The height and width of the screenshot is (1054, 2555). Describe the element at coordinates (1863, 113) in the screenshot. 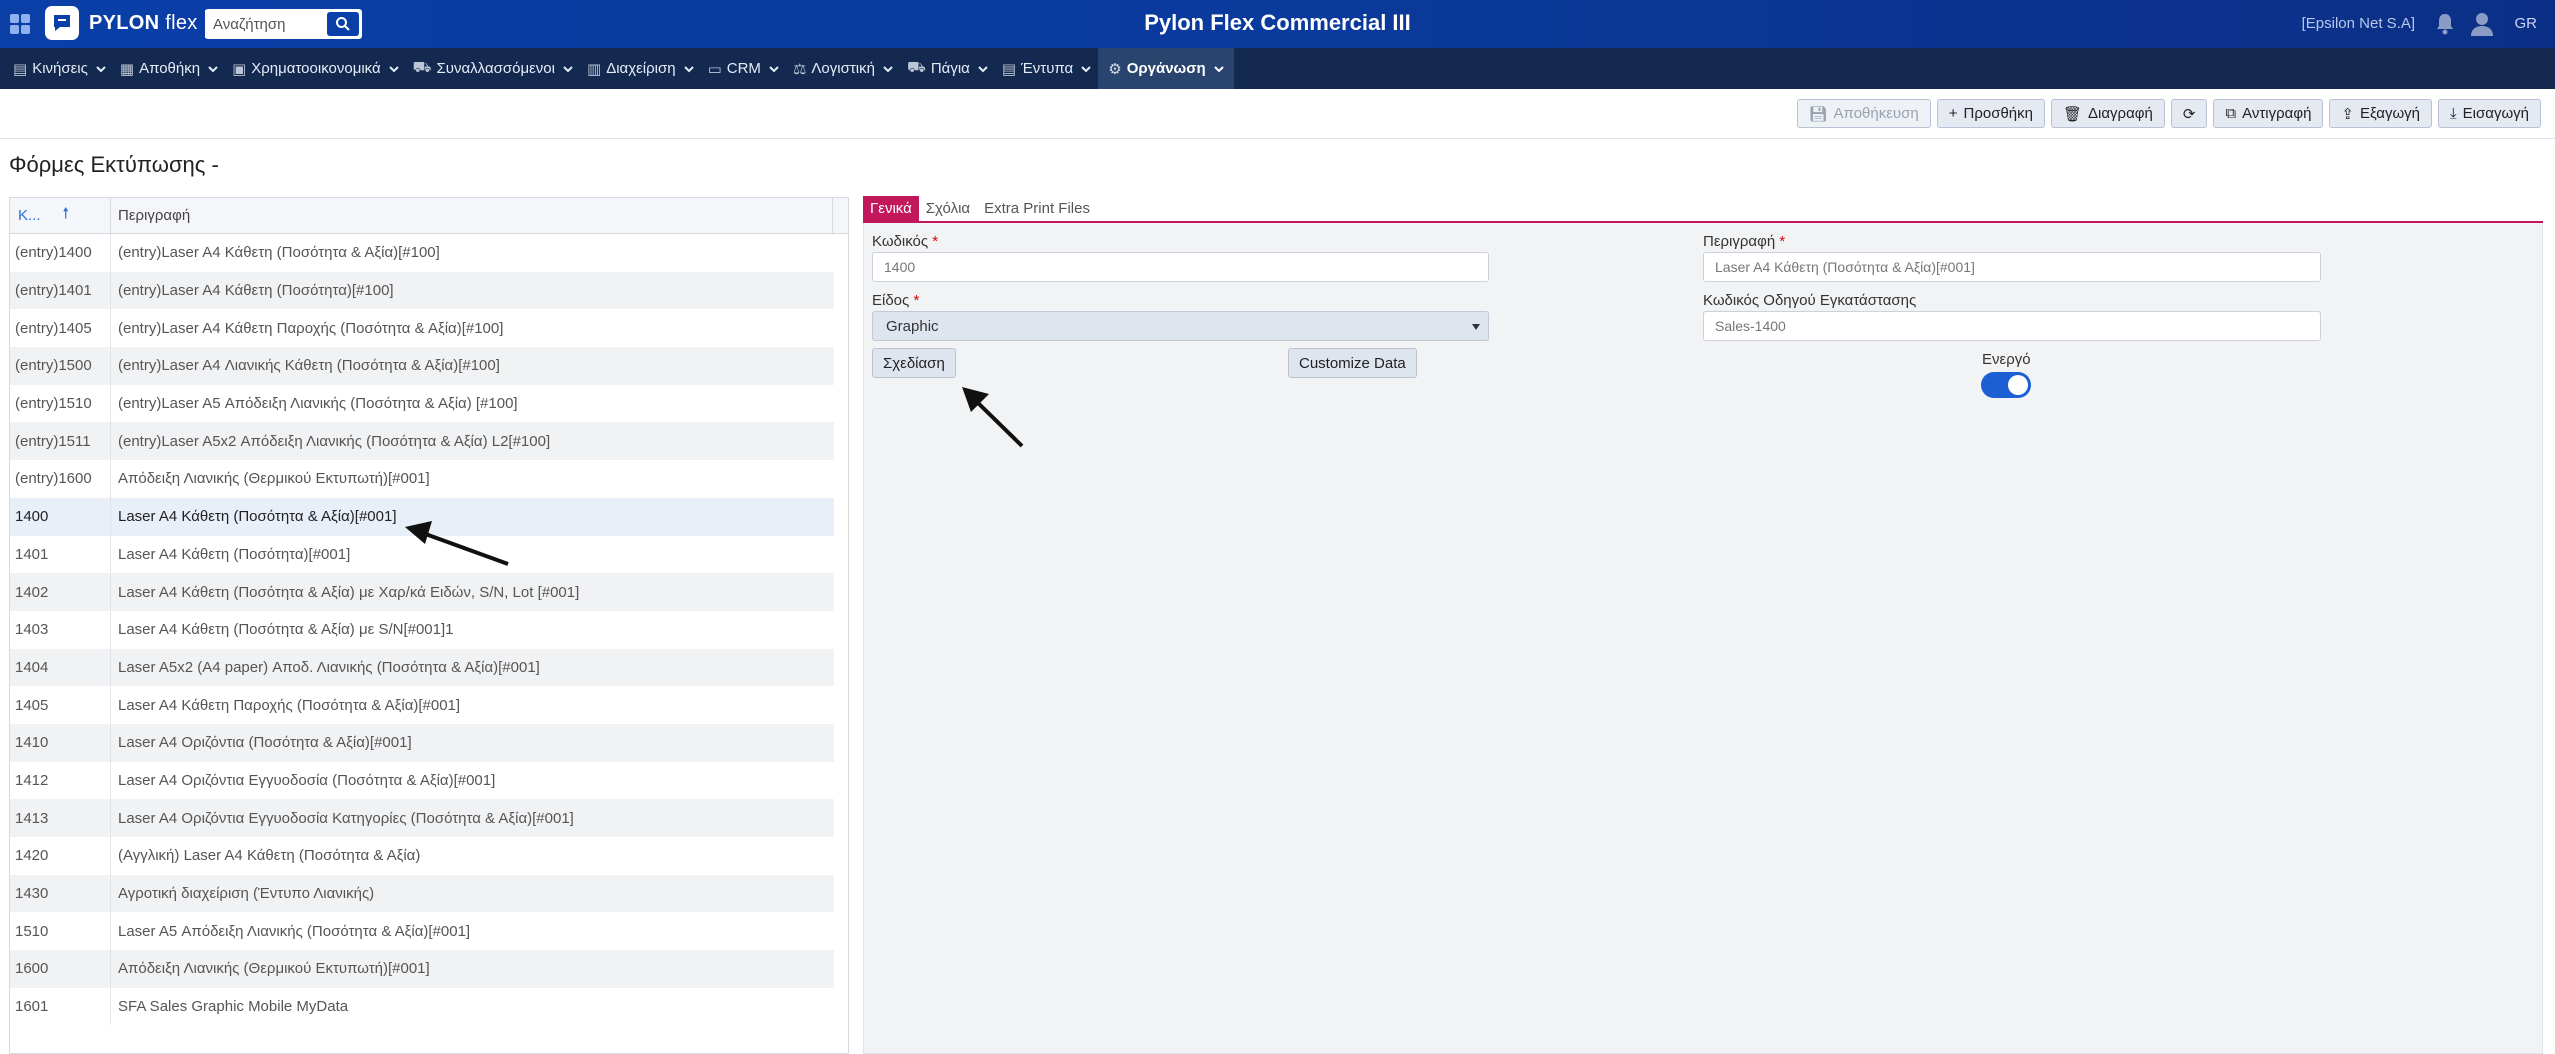

I see `save-button: 💾︎ Αποθήκευση` at that location.